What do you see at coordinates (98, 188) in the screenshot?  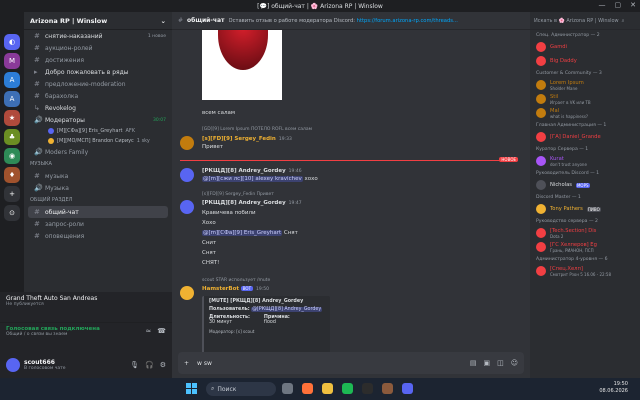 I see `channel-item: 🔊 Музыка` at bounding box center [98, 188].